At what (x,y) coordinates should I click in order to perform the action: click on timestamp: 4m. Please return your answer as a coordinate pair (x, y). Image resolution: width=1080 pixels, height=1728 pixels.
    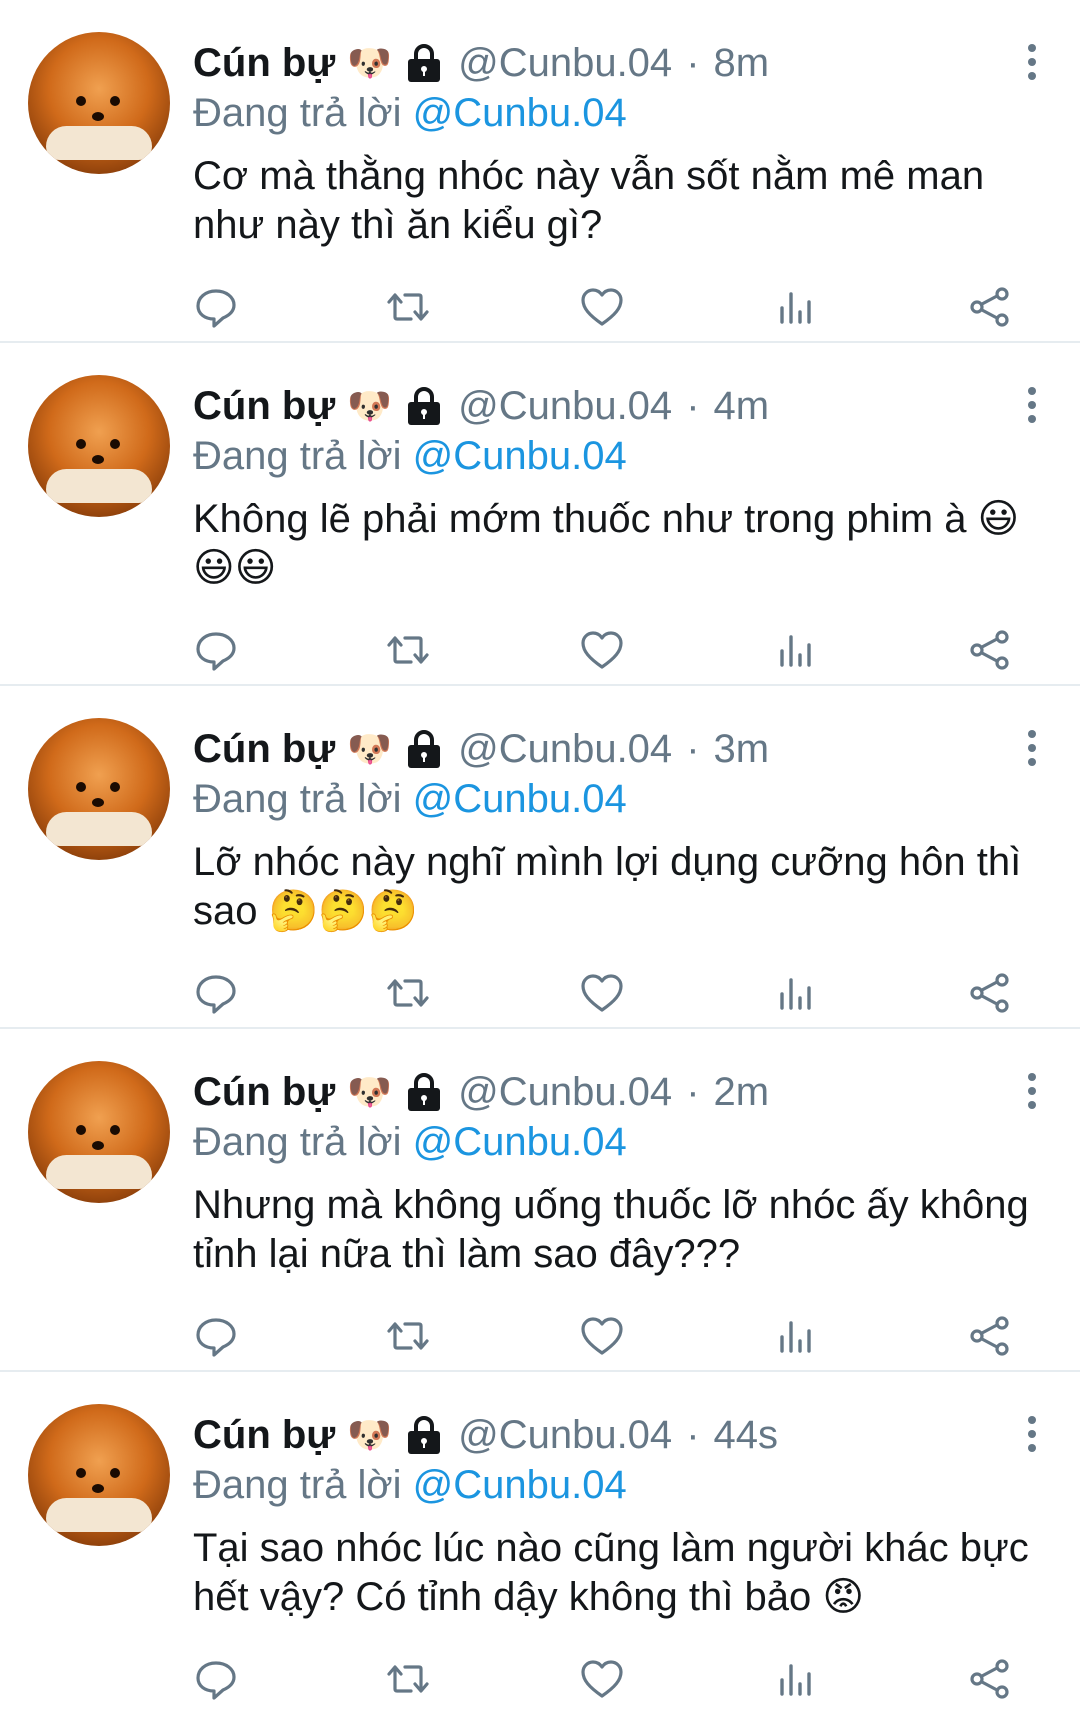
    Looking at the image, I should click on (742, 406).